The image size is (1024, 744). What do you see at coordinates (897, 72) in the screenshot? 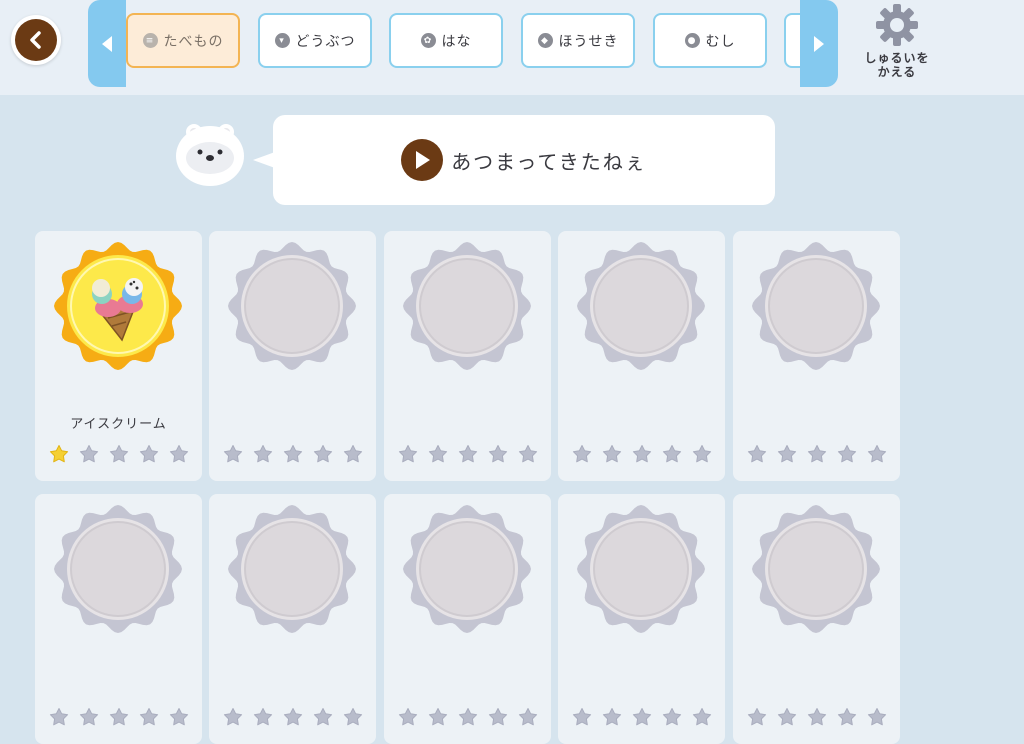
I see `label-line-2: かえる` at bounding box center [897, 72].